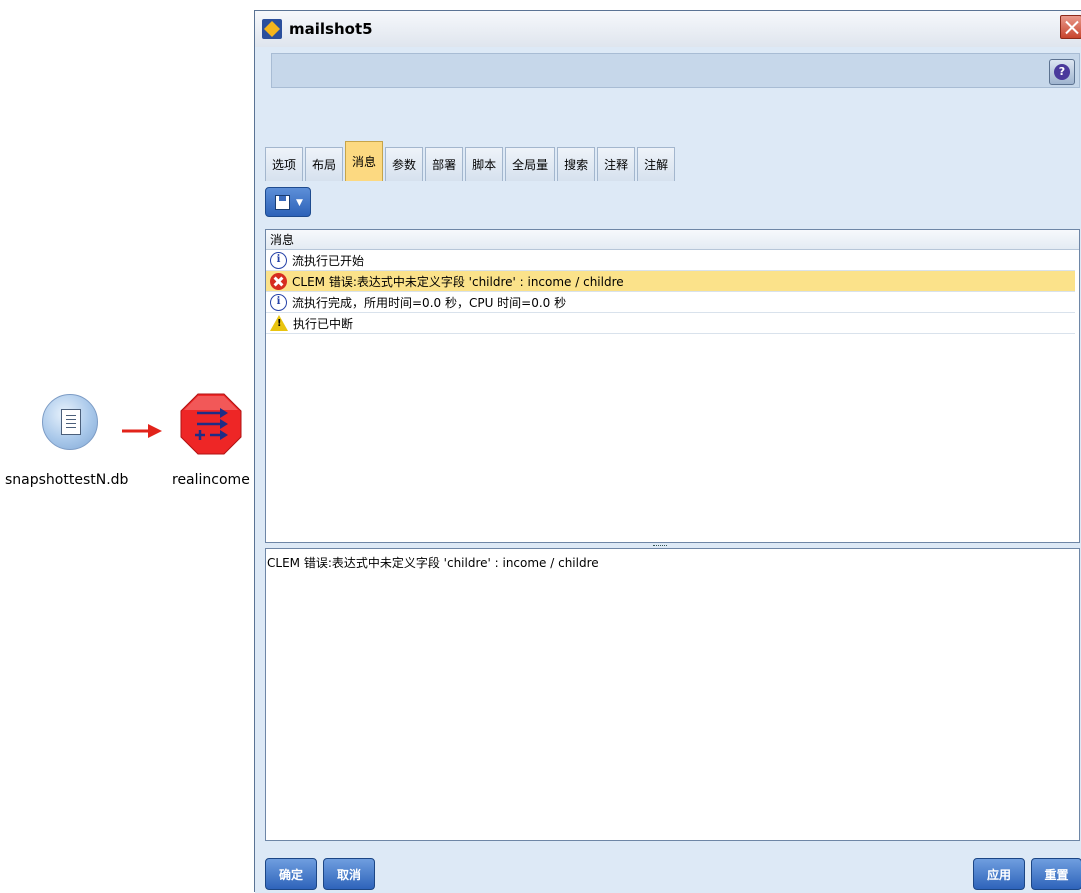  I want to click on tab-script: 脚本, so click(484, 164).